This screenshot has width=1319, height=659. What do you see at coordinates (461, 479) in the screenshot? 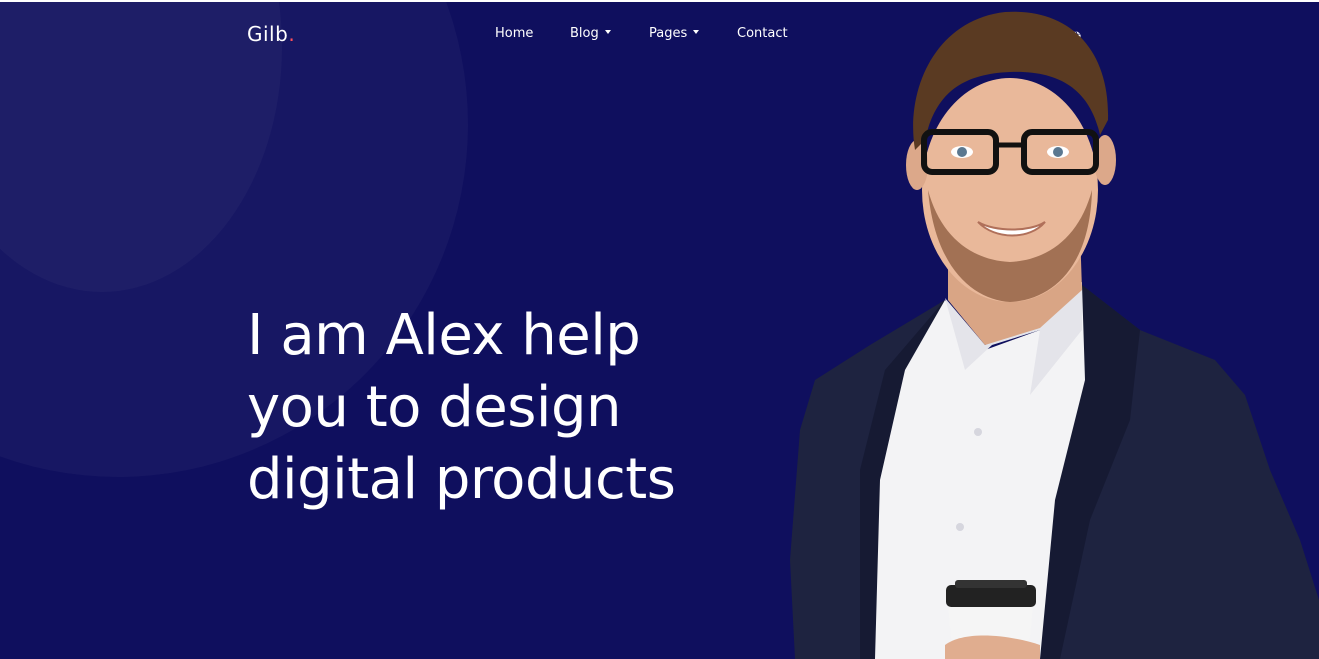
I see `headline-line: digital products` at bounding box center [461, 479].